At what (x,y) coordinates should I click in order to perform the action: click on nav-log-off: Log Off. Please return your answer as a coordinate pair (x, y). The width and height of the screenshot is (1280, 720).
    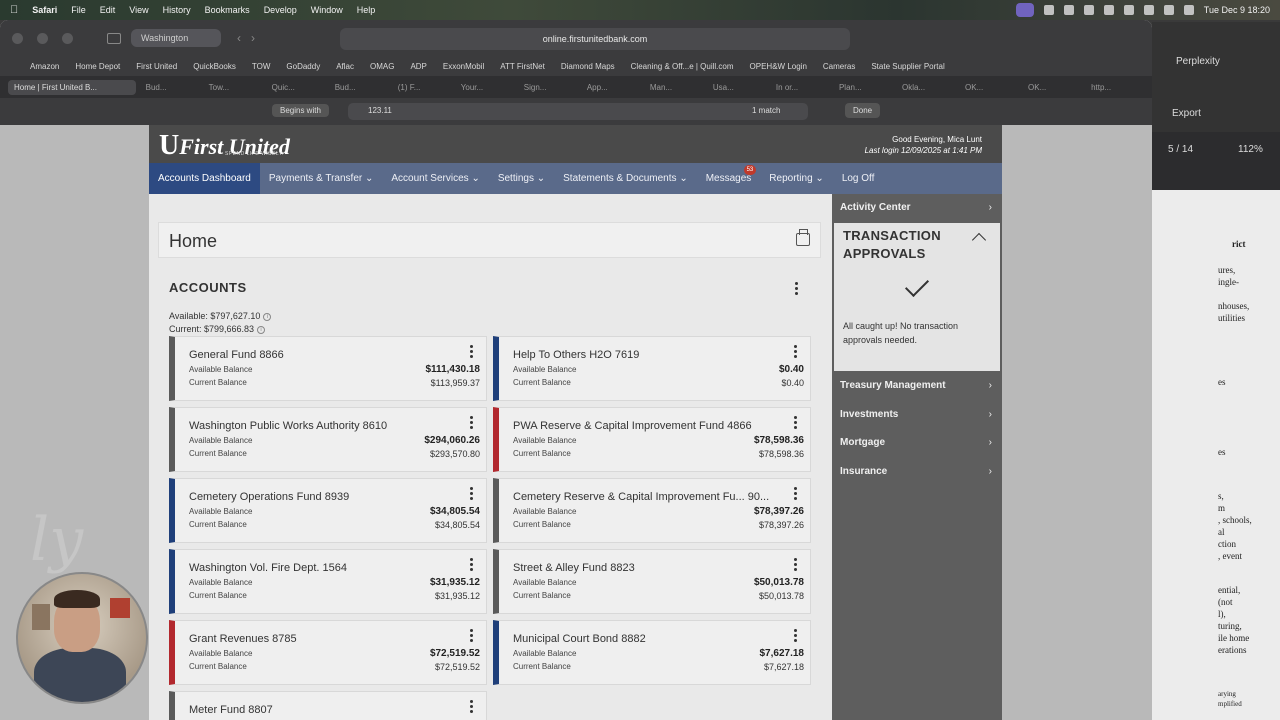
    Looking at the image, I should click on (858, 178).